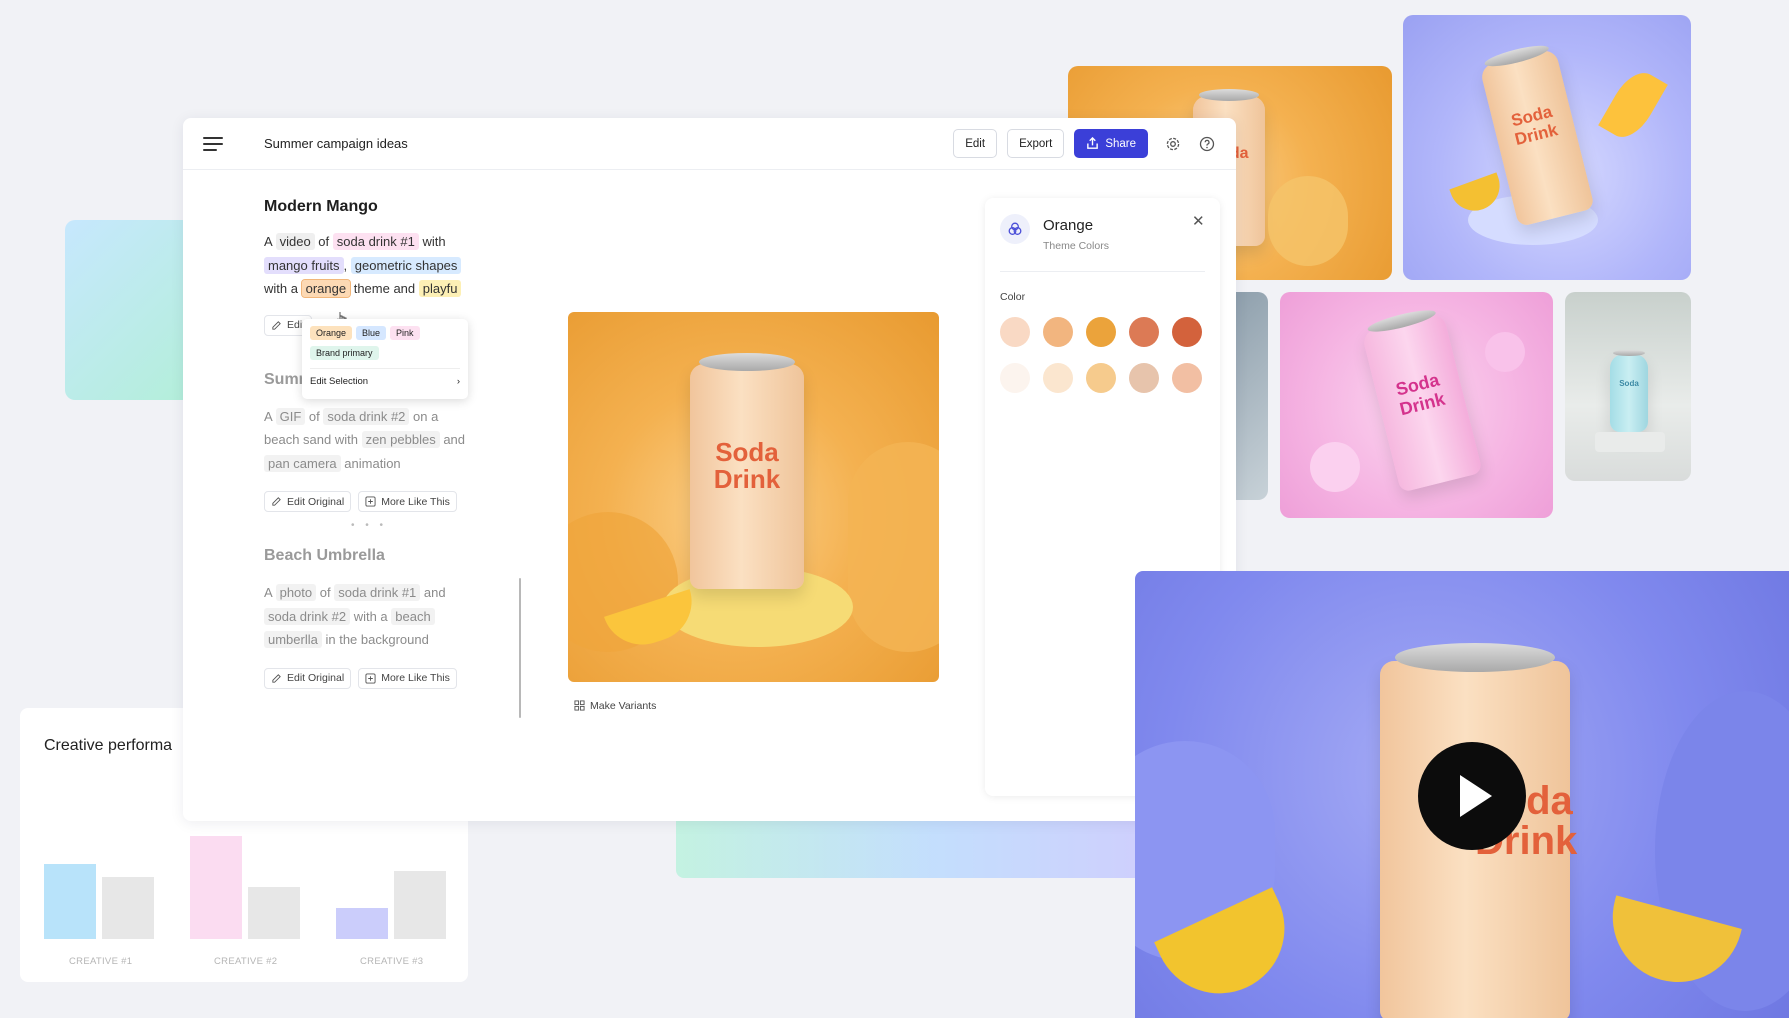 The height and width of the screenshot is (1018, 1789). Describe the element at coordinates (108, 745) in the screenshot. I see `performance-title: Creative performa` at that location.